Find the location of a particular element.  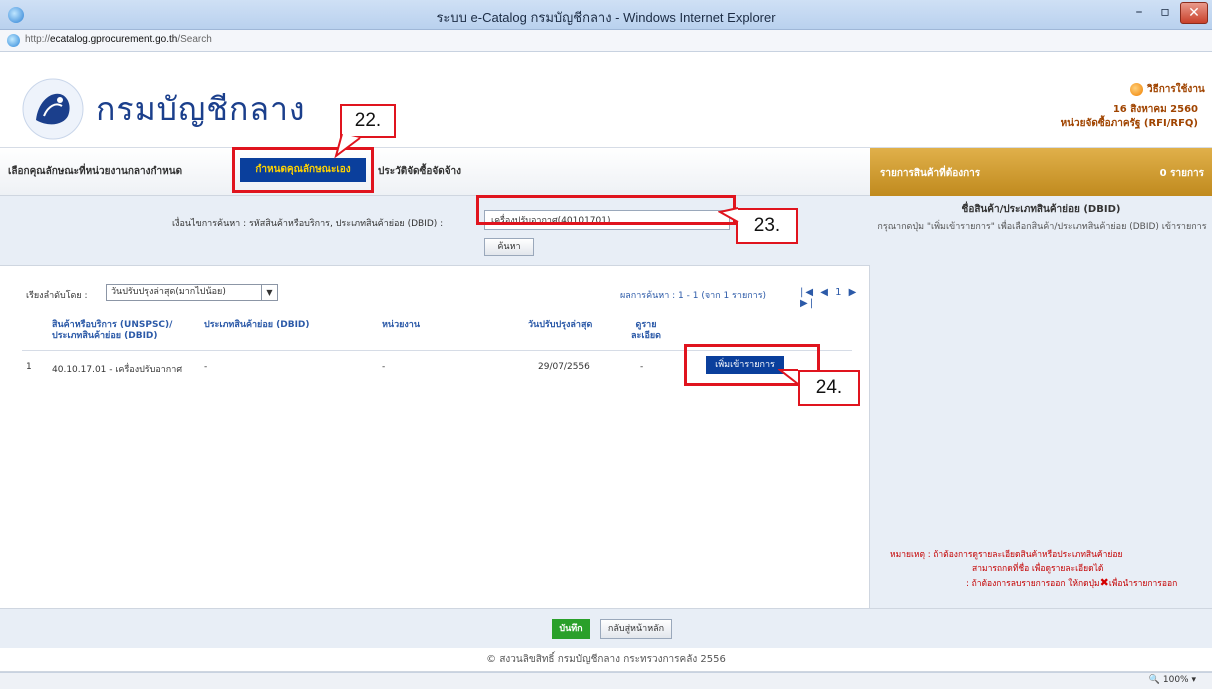

action-bar: บันทึก กลับสู่หน้าหลัก is located at coordinates (606, 628).